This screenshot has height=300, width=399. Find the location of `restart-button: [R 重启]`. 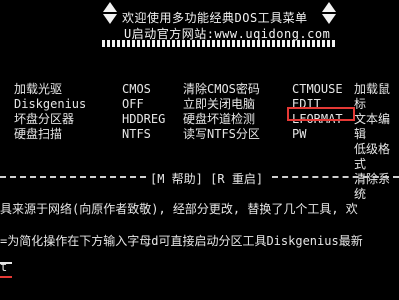

restart-button: [R 重启] is located at coordinates (236, 179).